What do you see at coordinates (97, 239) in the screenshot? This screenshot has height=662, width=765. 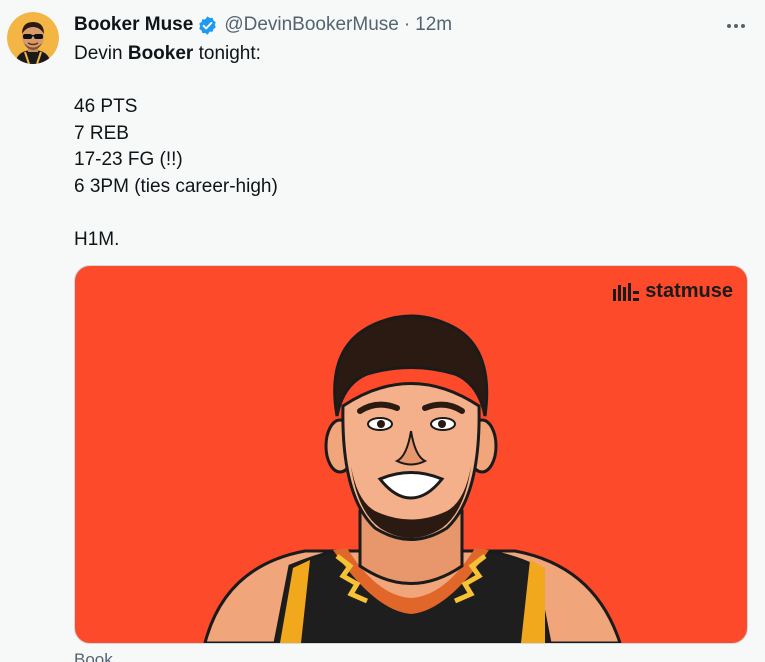 I see `tweet-closing: H1M.` at bounding box center [97, 239].